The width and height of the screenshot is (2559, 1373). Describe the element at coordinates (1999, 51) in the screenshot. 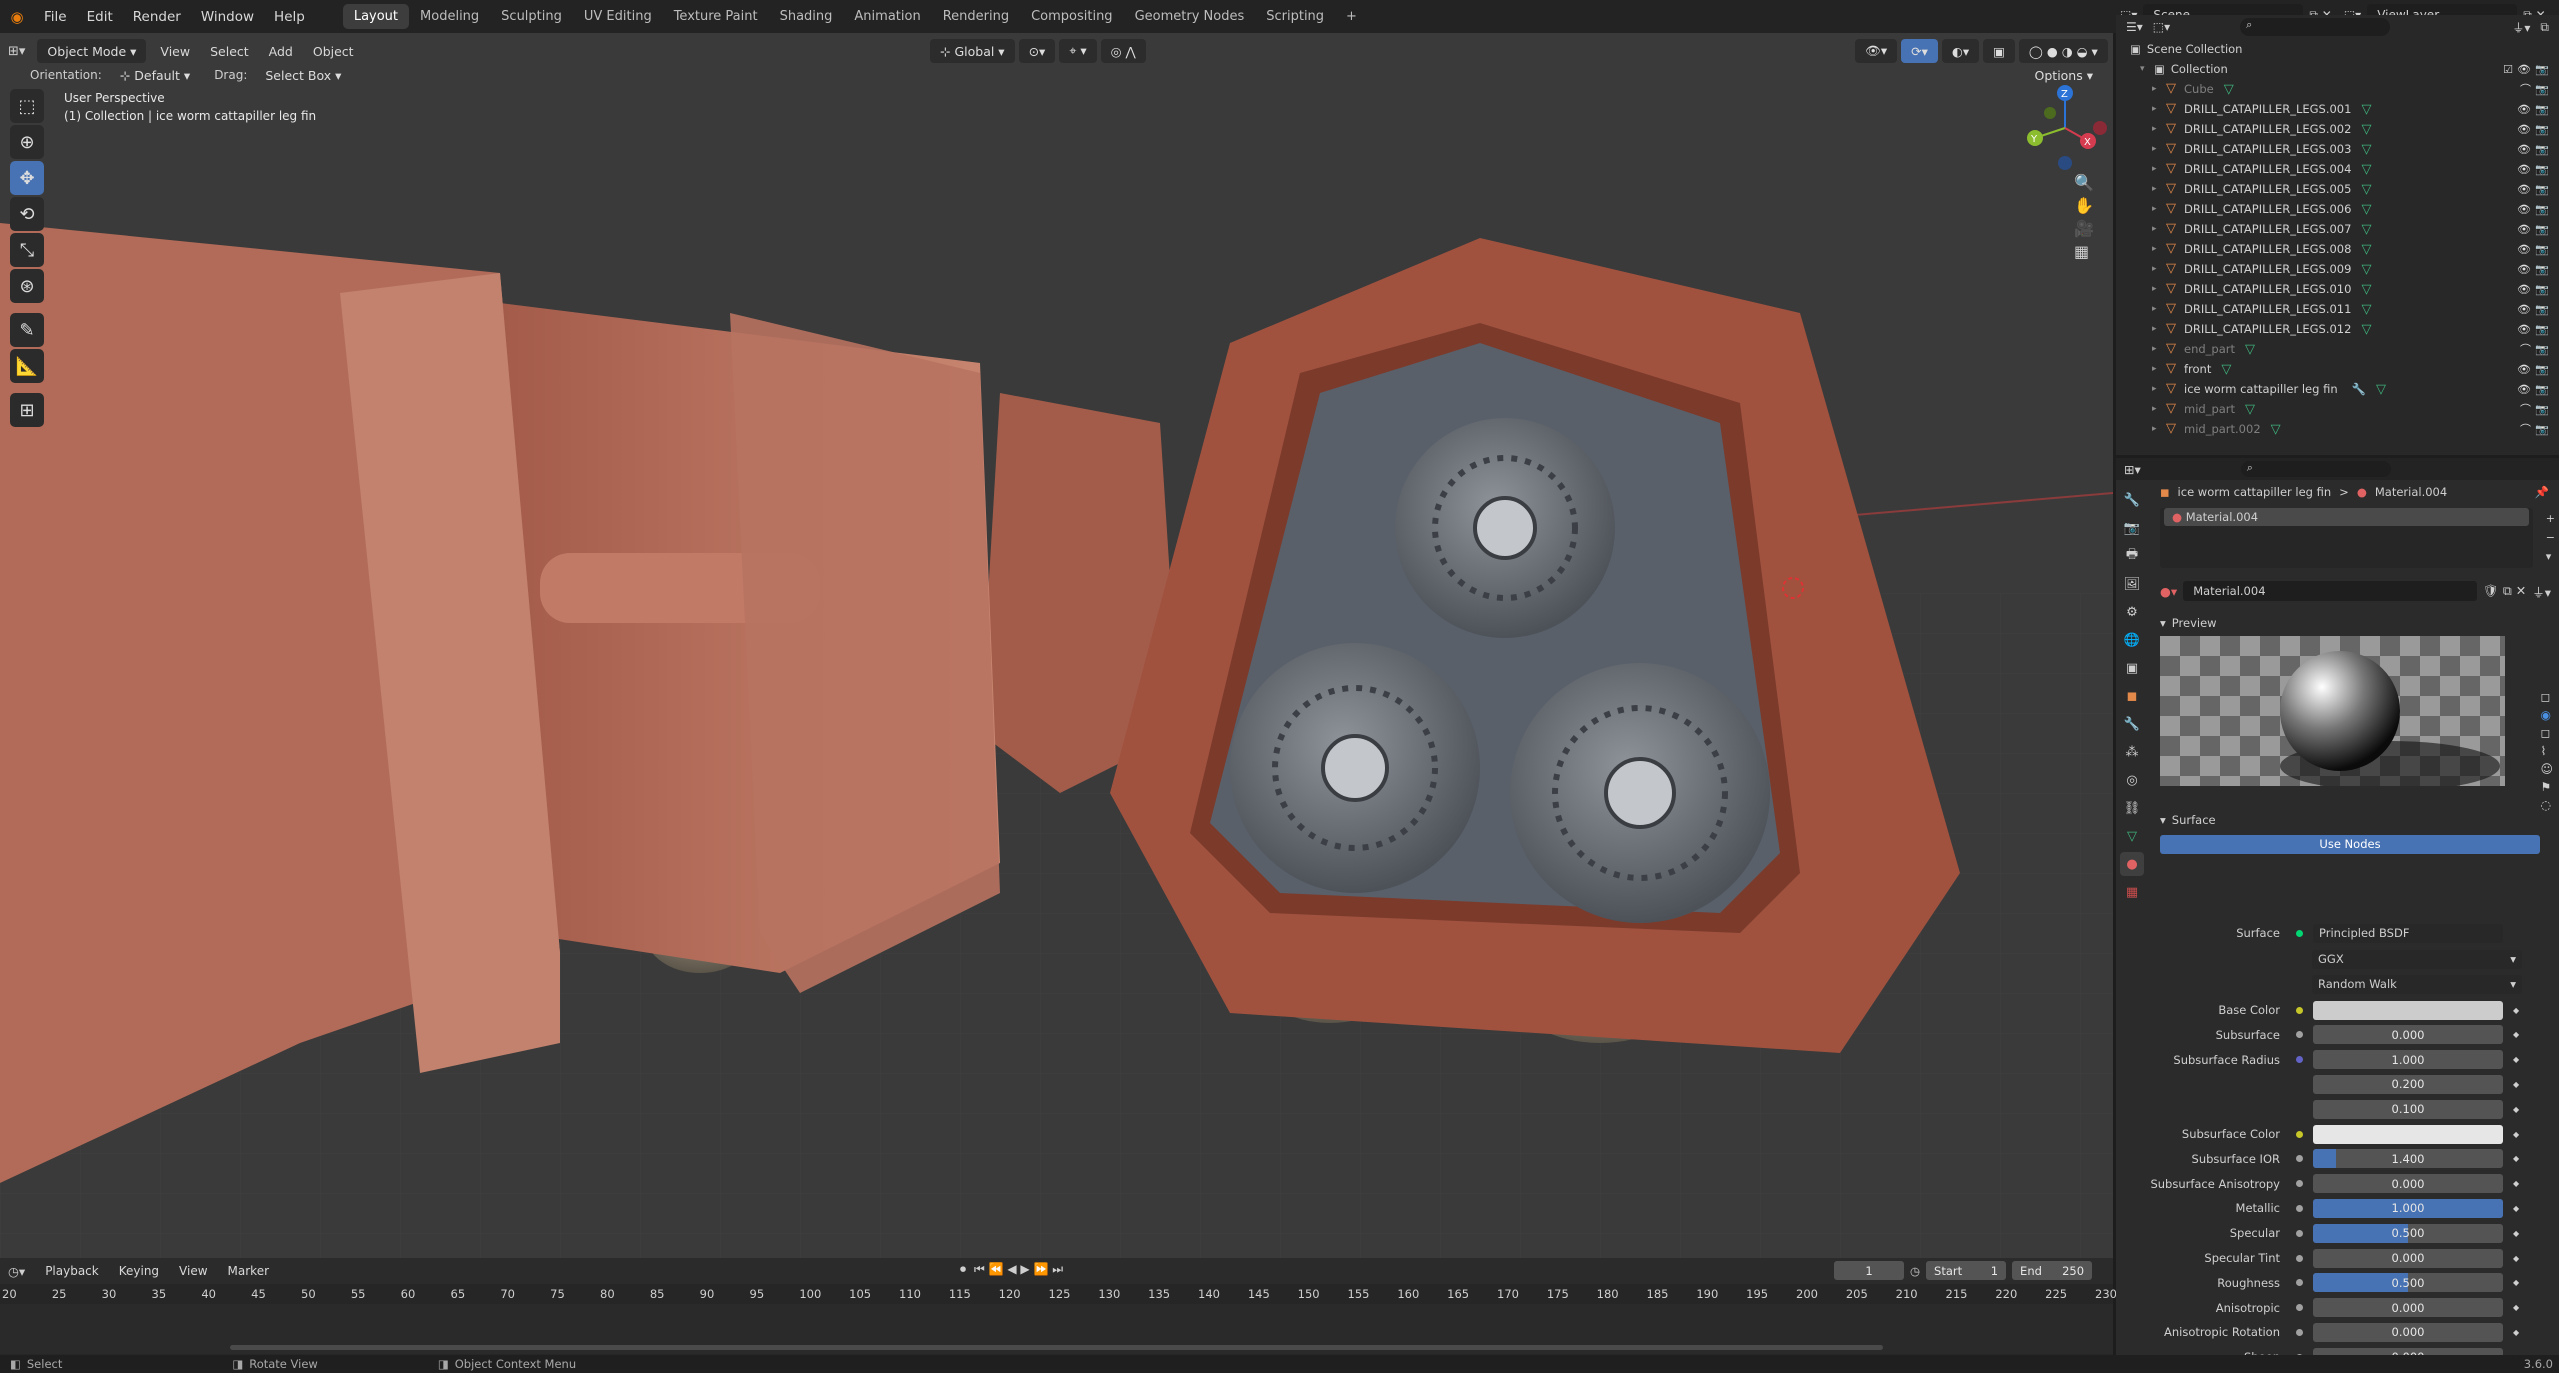

I see `xray-icon: ▣` at that location.